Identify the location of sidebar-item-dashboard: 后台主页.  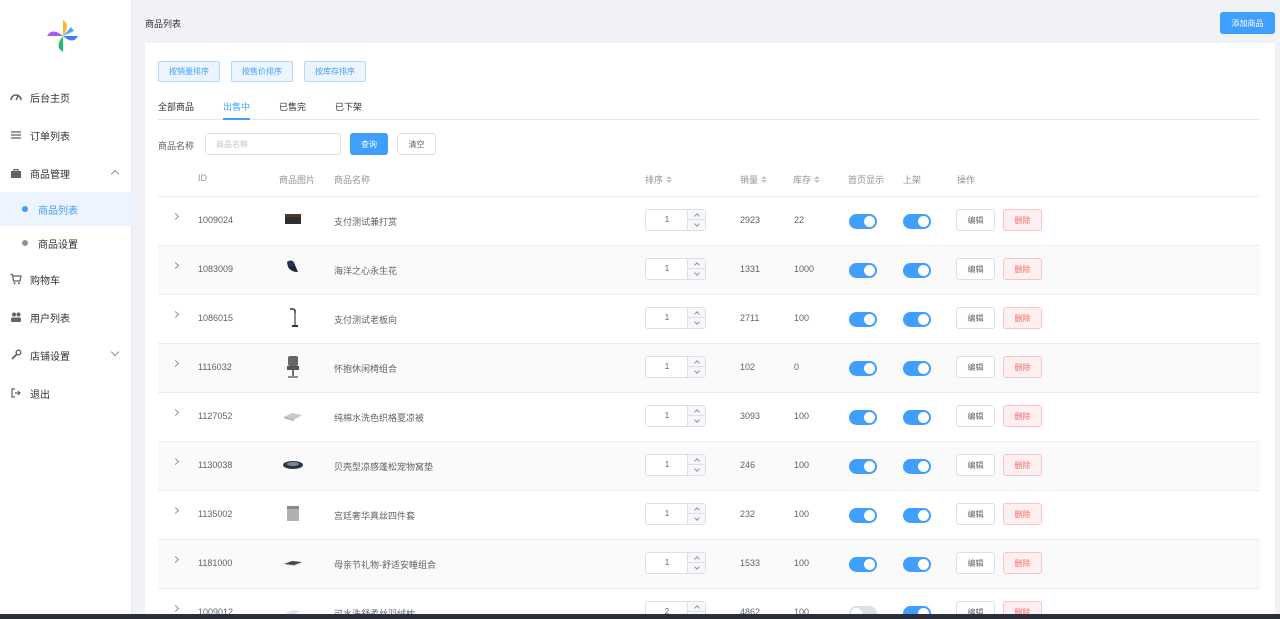
(66, 97).